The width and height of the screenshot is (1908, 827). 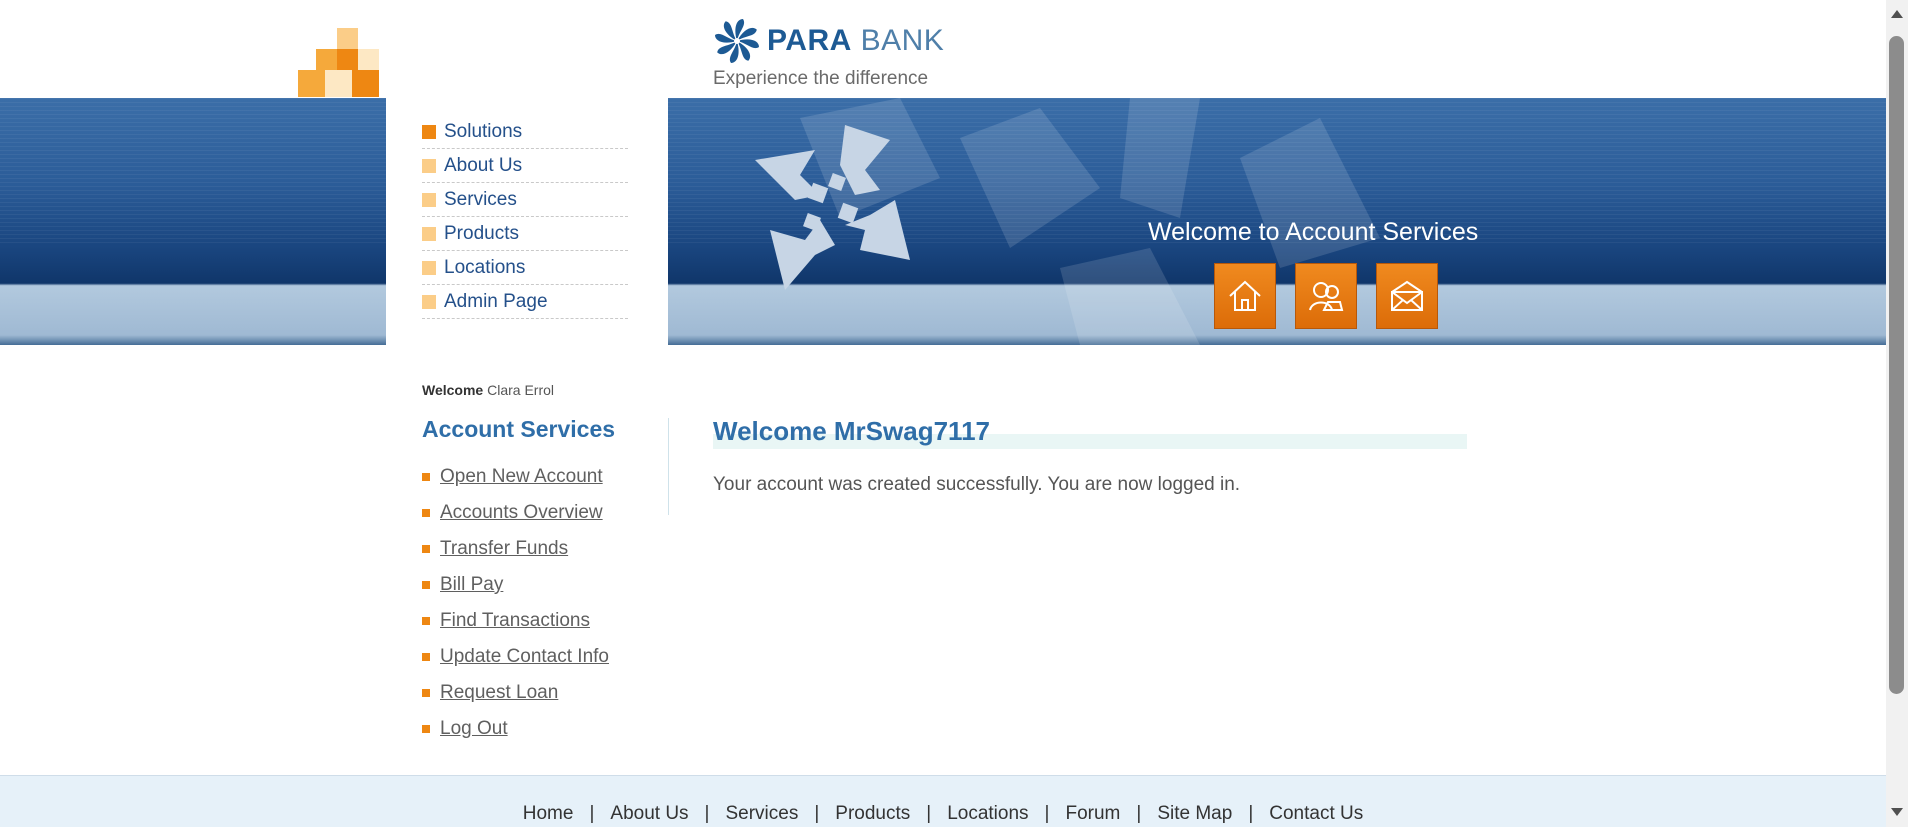 I want to click on footer-link-home: Home, so click(x=548, y=813).